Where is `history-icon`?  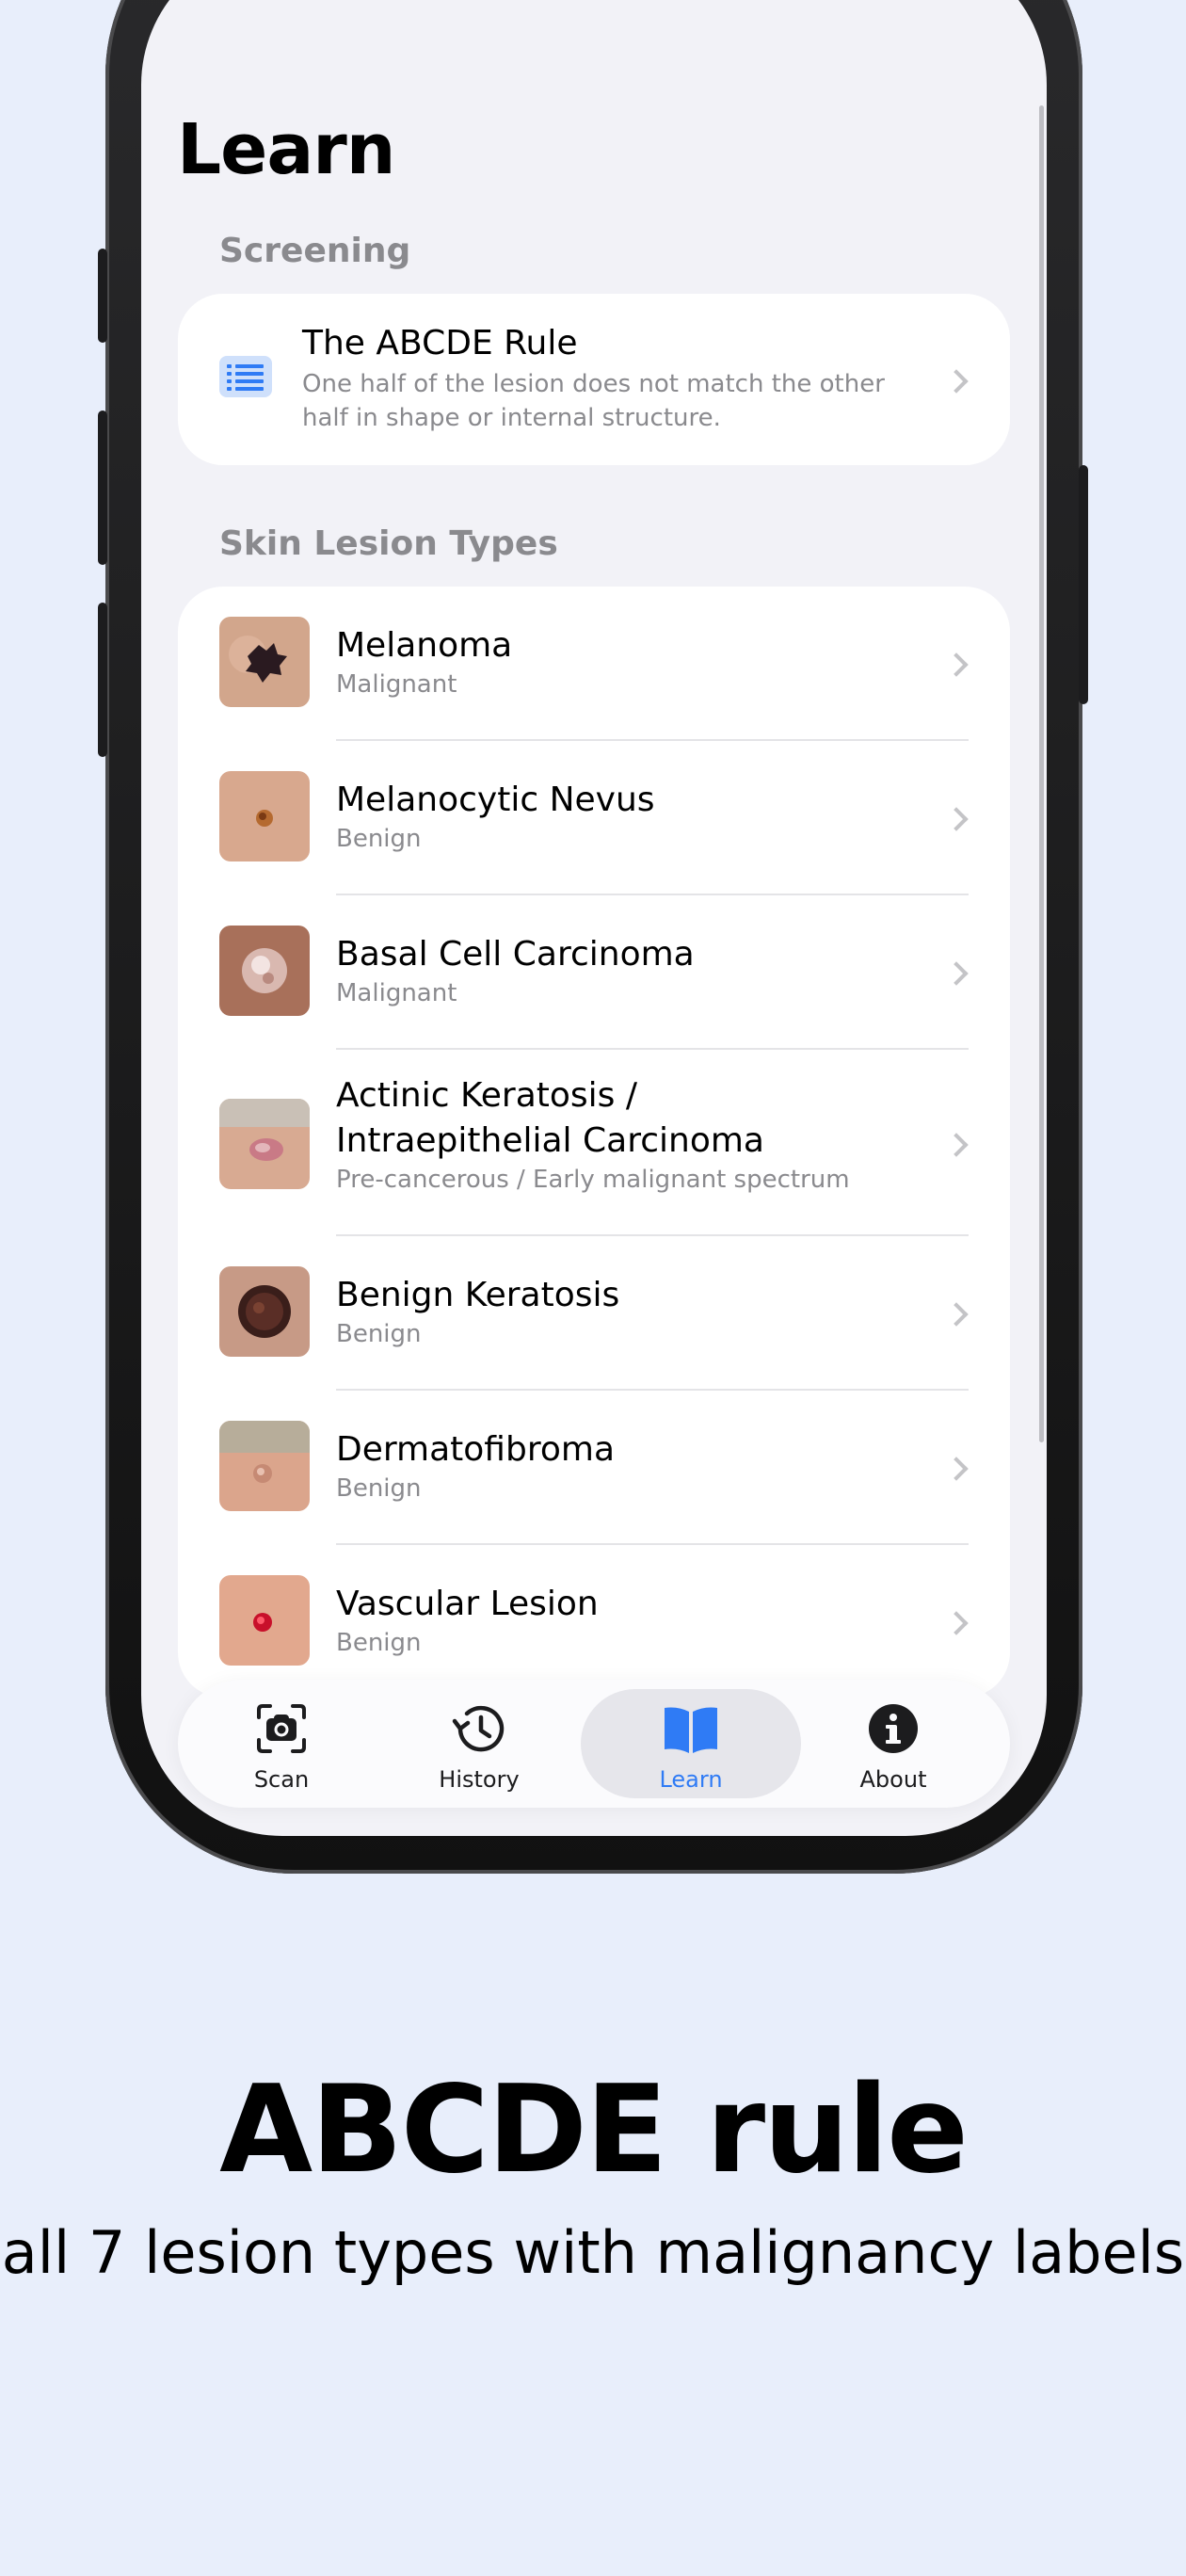 history-icon is located at coordinates (479, 1730).